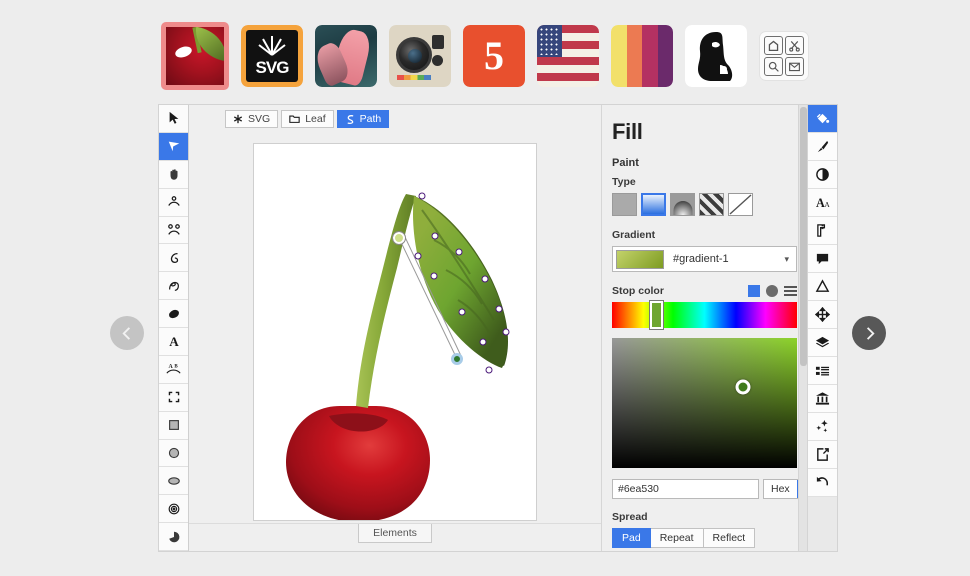 Image resolution: width=970 pixels, height=576 pixels. What do you see at coordinates (395, 533) in the screenshot?
I see `tab-elements: Elements` at bounding box center [395, 533].